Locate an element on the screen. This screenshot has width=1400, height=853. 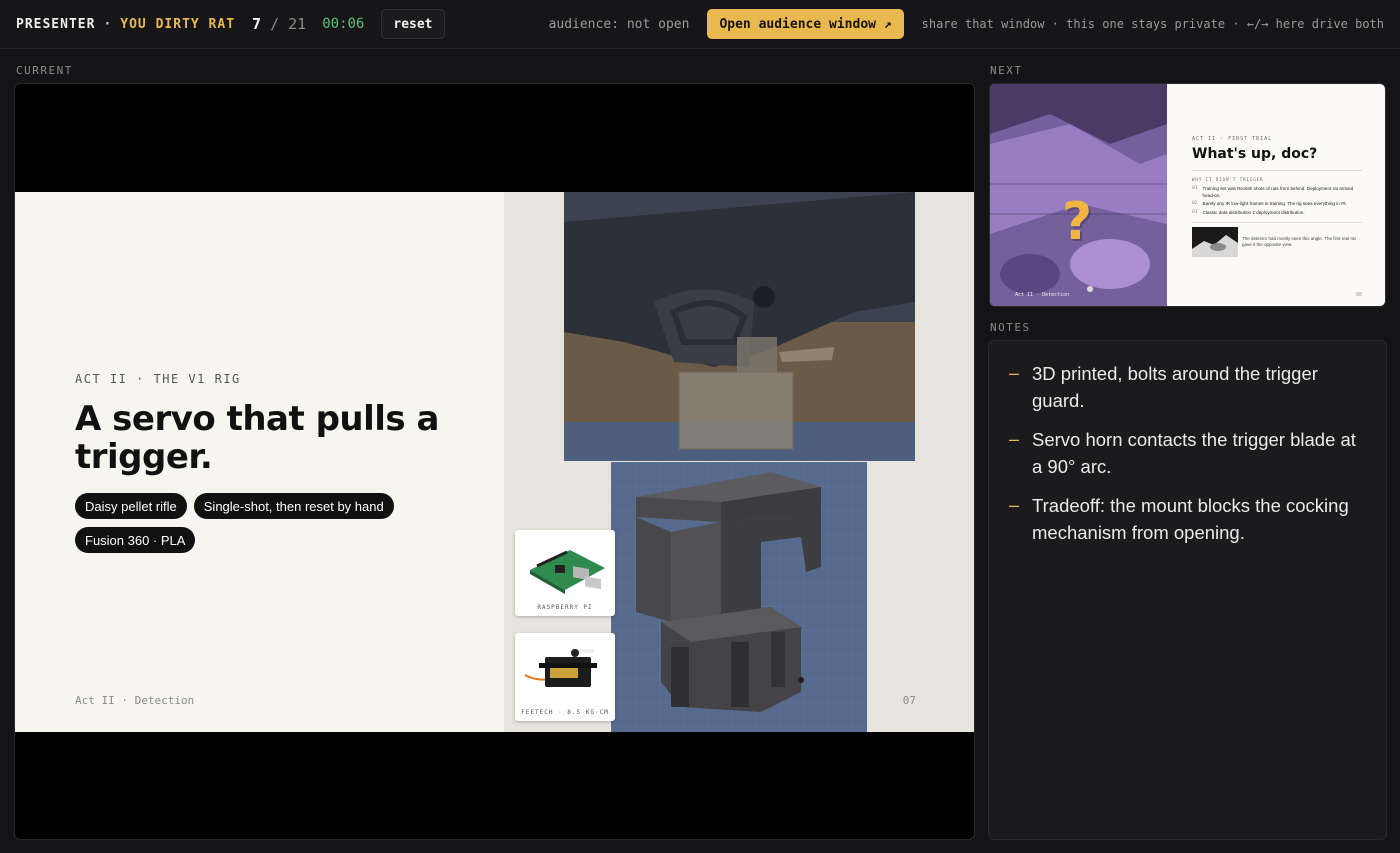
brand-presenter: PRESENTER is located at coordinates (56, 24).